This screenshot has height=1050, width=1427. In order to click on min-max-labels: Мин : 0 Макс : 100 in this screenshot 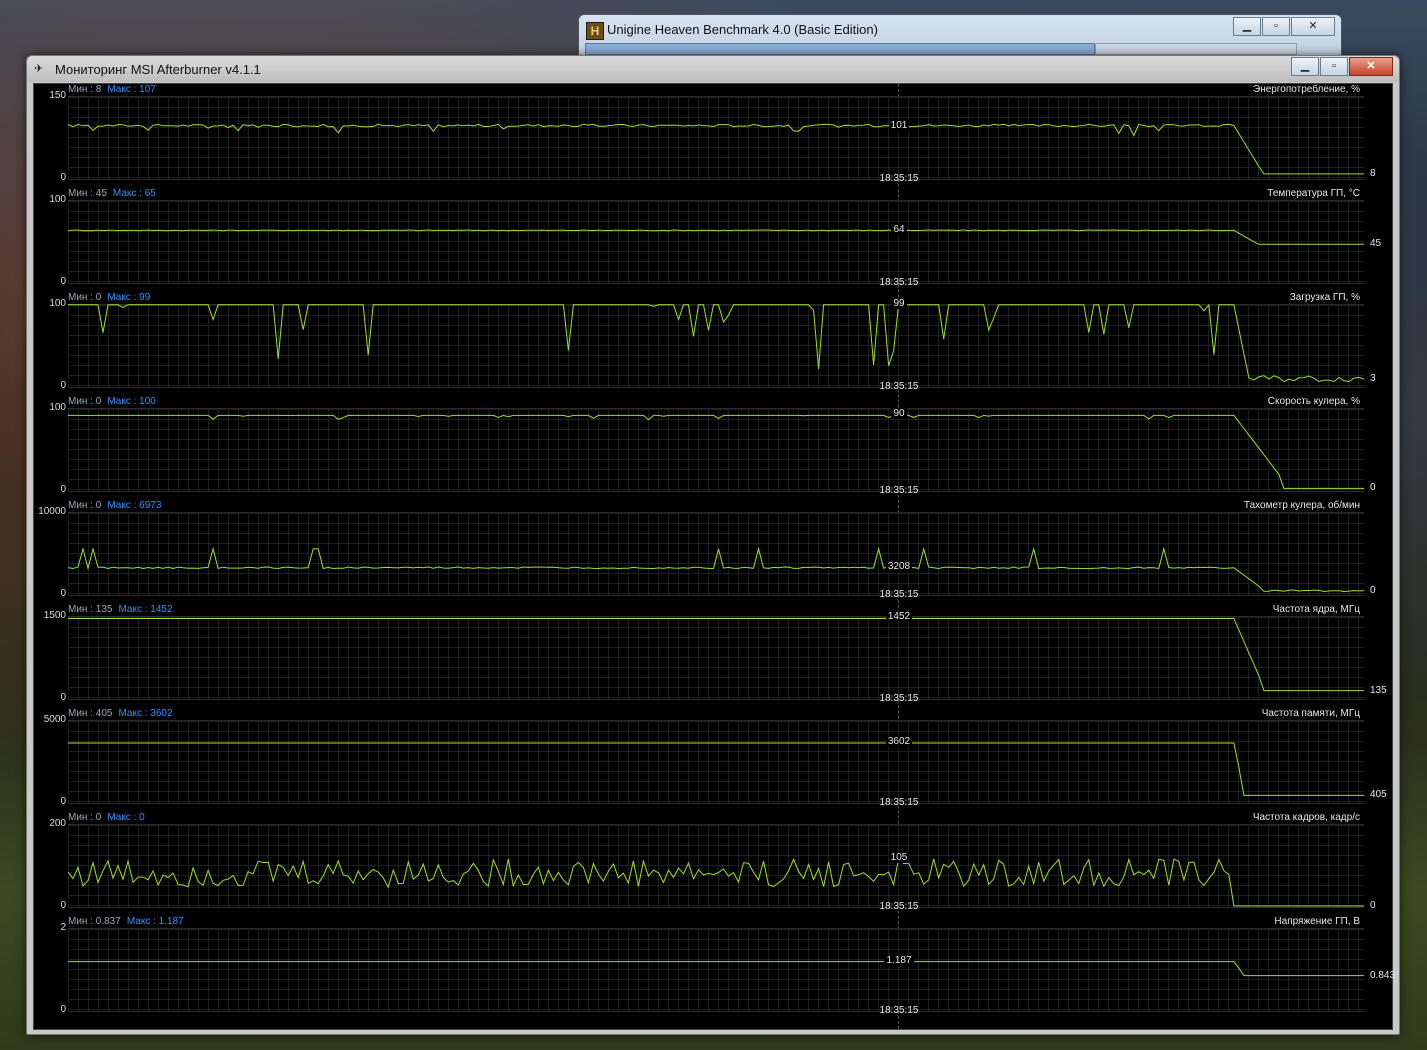, I will do `click(112, 401)`.